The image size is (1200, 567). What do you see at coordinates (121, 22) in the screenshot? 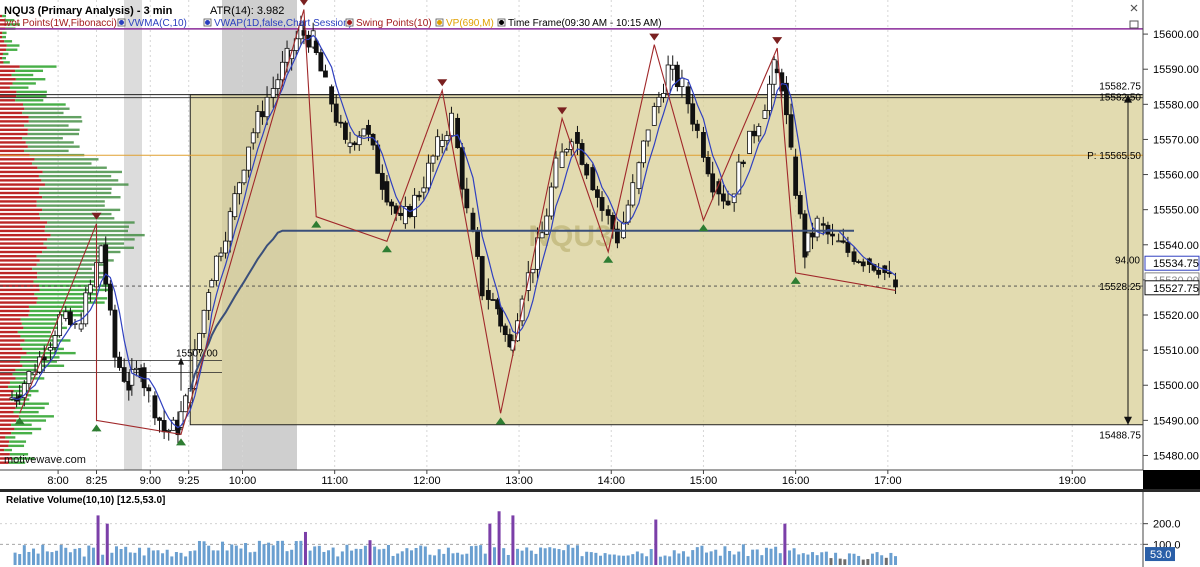
I see `vwma-icon` at bounding box center [121, 22].